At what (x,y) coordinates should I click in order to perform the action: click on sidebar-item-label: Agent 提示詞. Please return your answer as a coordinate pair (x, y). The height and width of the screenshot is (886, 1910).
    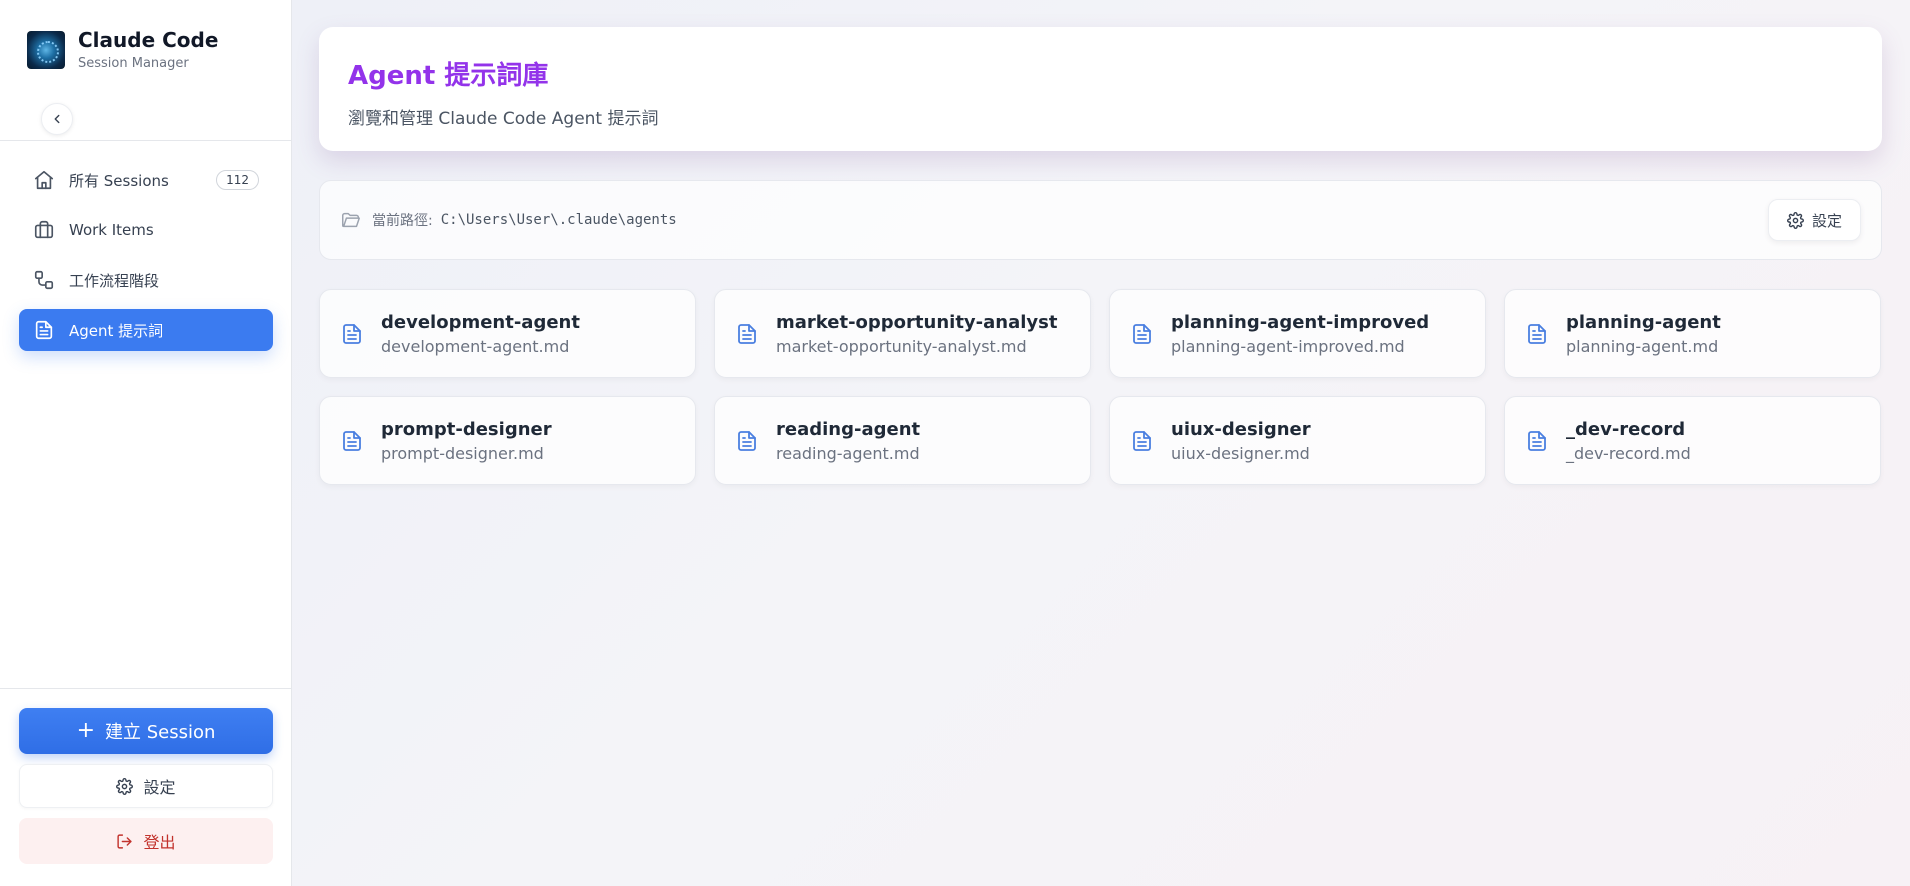
    Looking at the image, I should click on (116, 330).